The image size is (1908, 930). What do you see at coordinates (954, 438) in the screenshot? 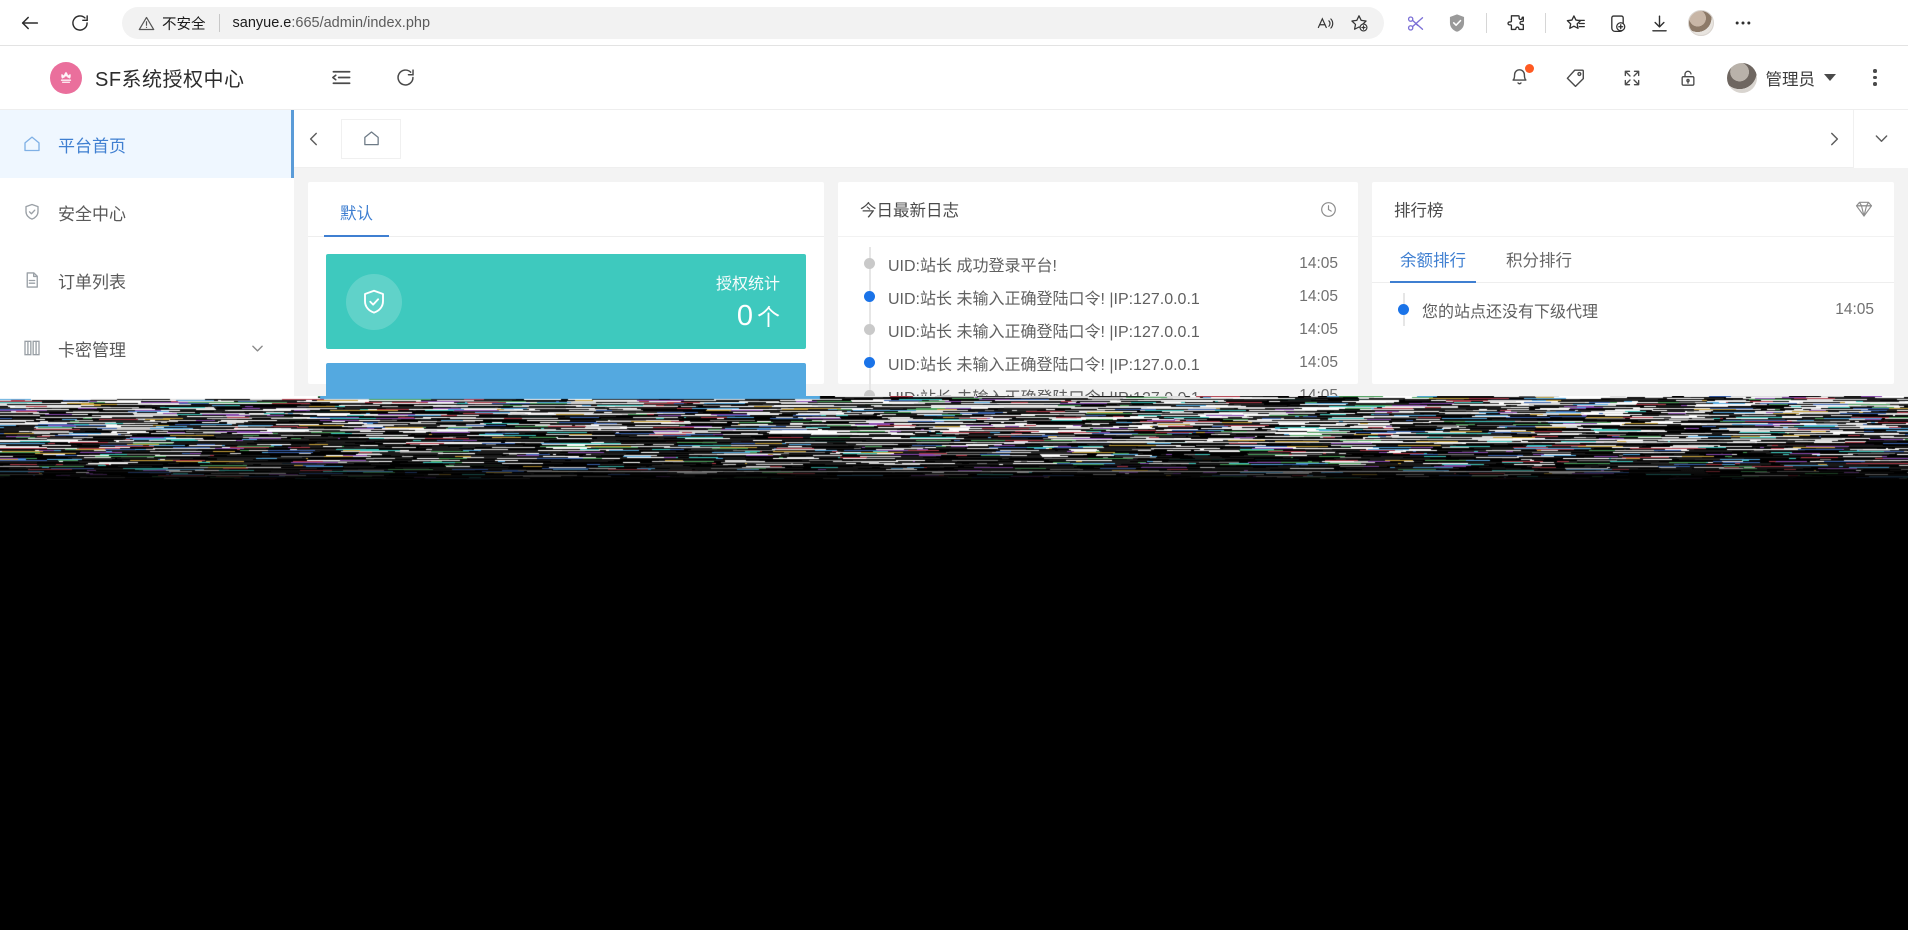
I see `corrupted-scanline-band` at bounding box center [954, 438].